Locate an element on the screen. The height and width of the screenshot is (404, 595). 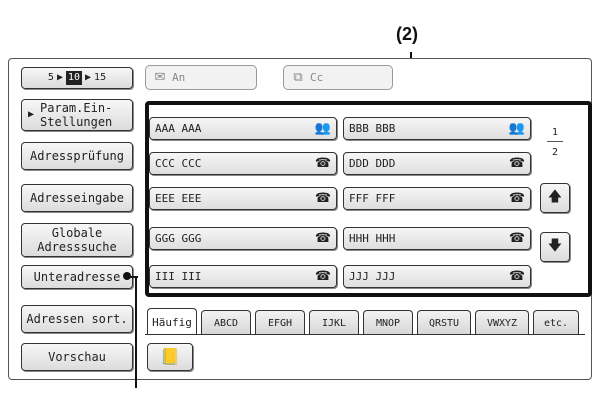
address-input-label: Adresseingabe is located at coordinates (77, 198).